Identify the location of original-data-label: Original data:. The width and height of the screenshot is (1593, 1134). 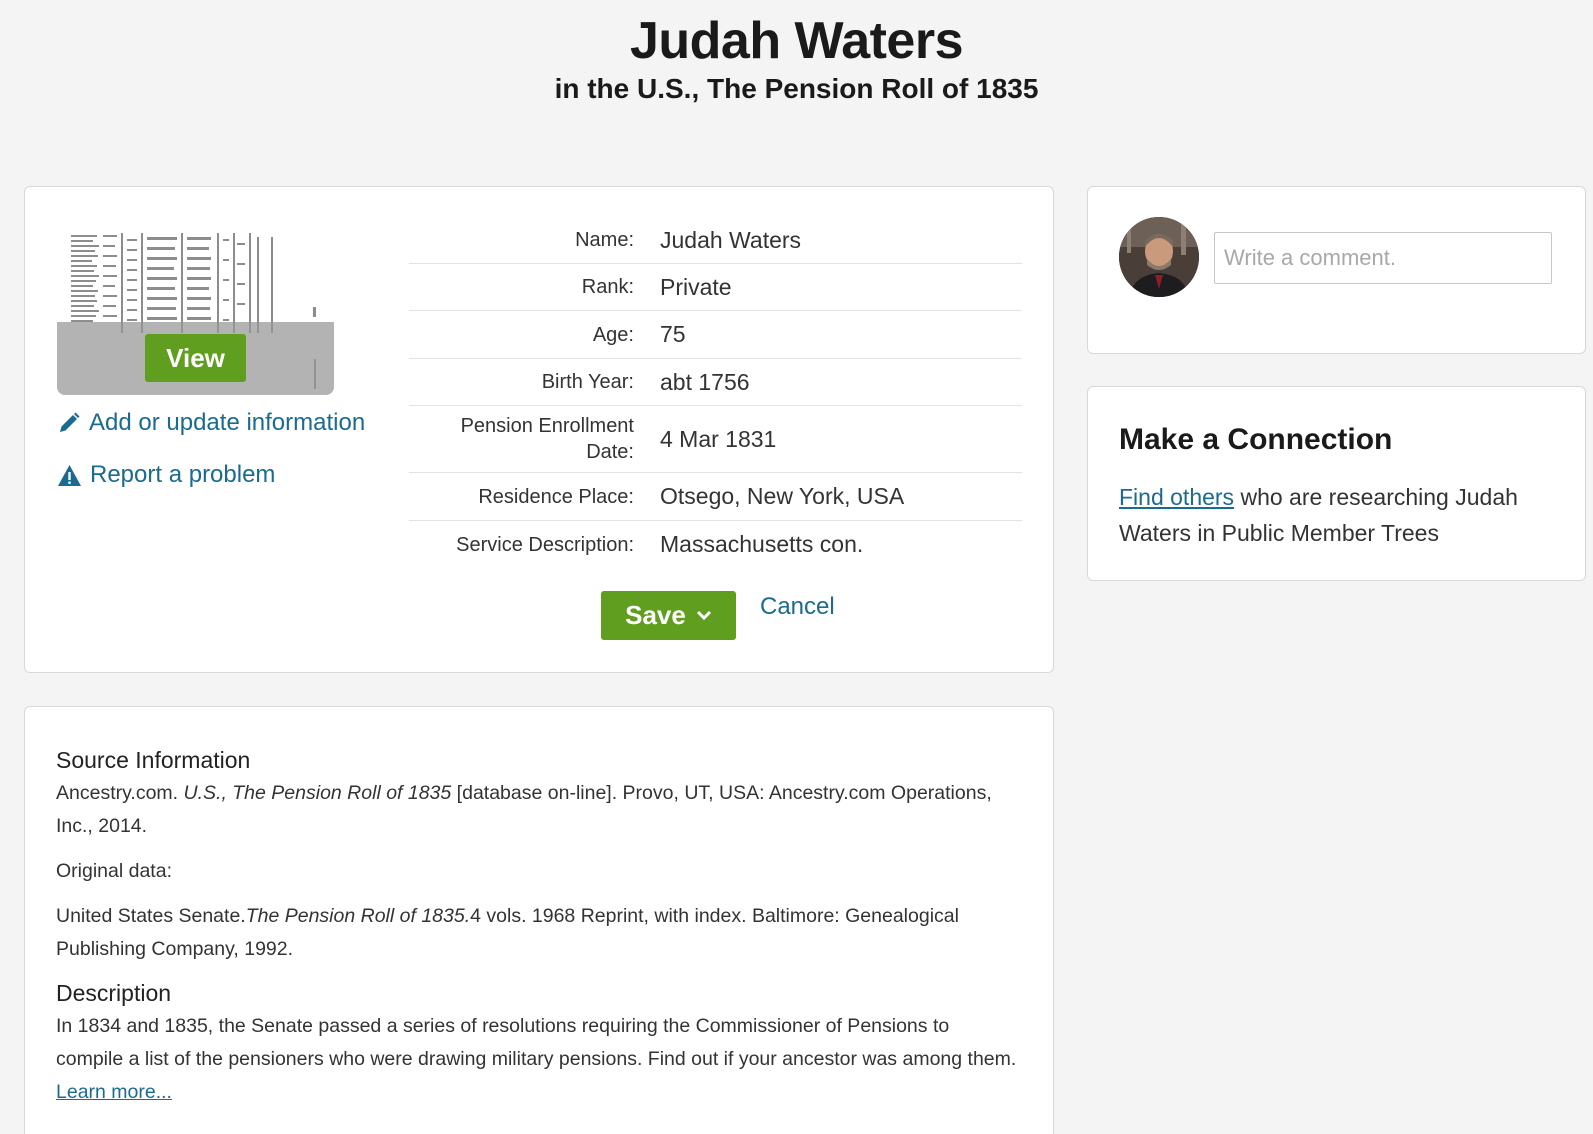
(114, 871).